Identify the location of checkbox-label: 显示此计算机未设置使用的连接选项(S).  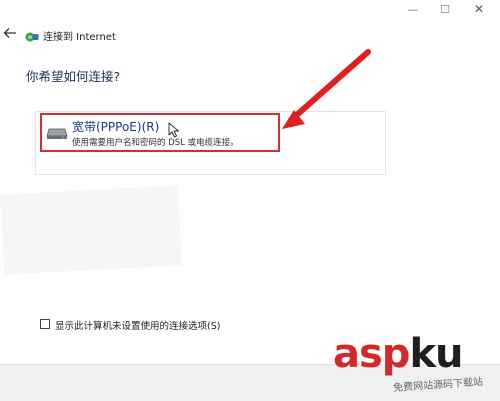
(138, 326).